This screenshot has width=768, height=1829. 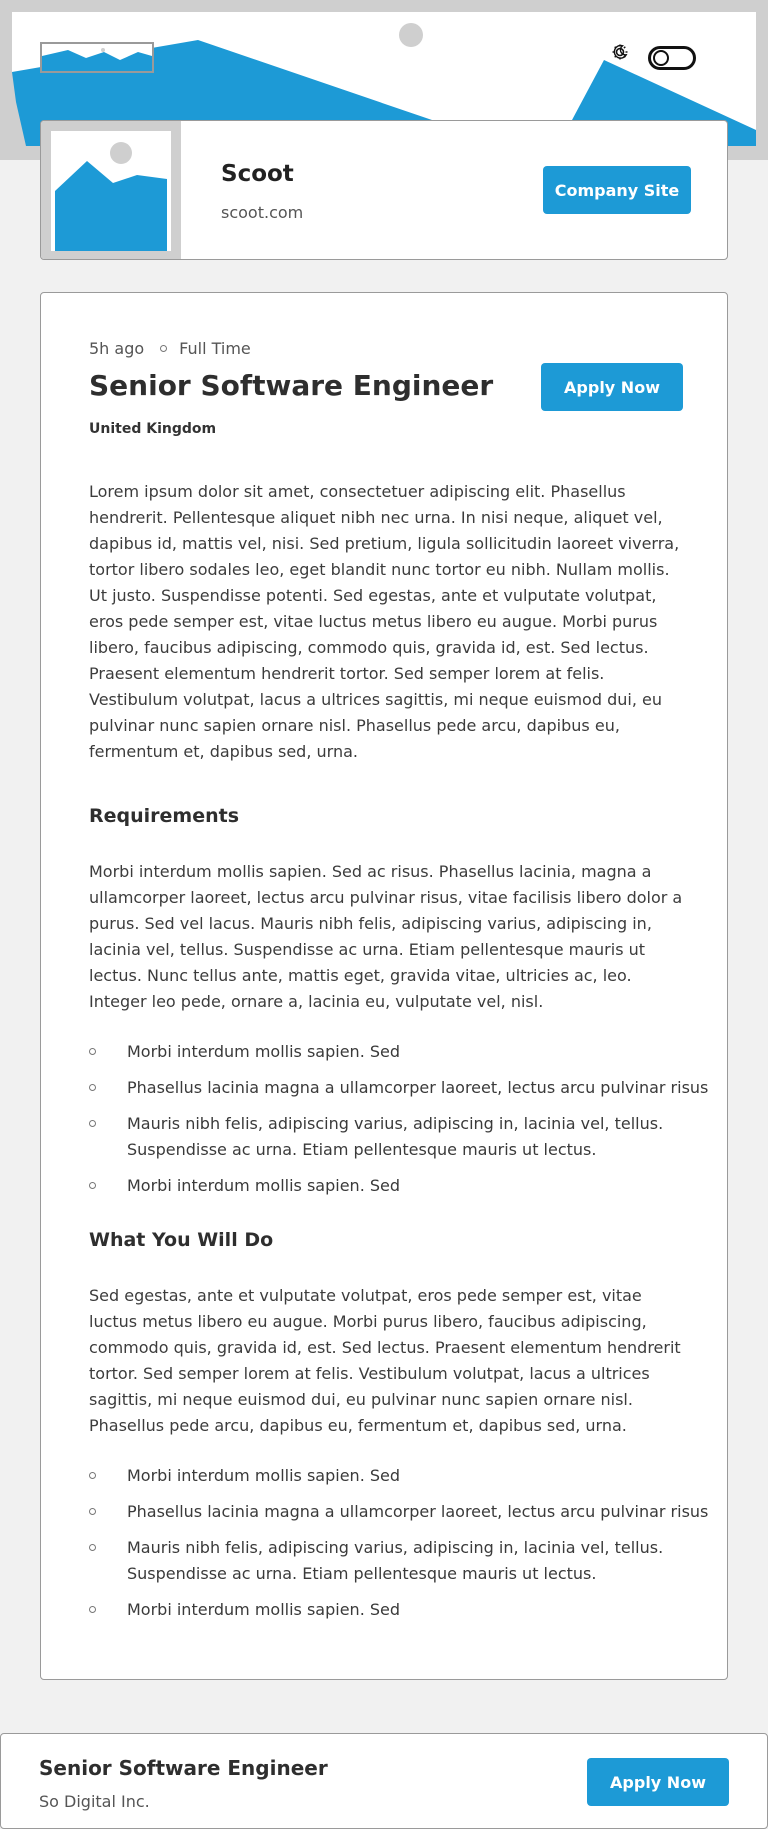 What do you see at coordinates (164, 816) in the screenshot?
I see `requirements-heading: Requirements` at bounding box center [164, 816].